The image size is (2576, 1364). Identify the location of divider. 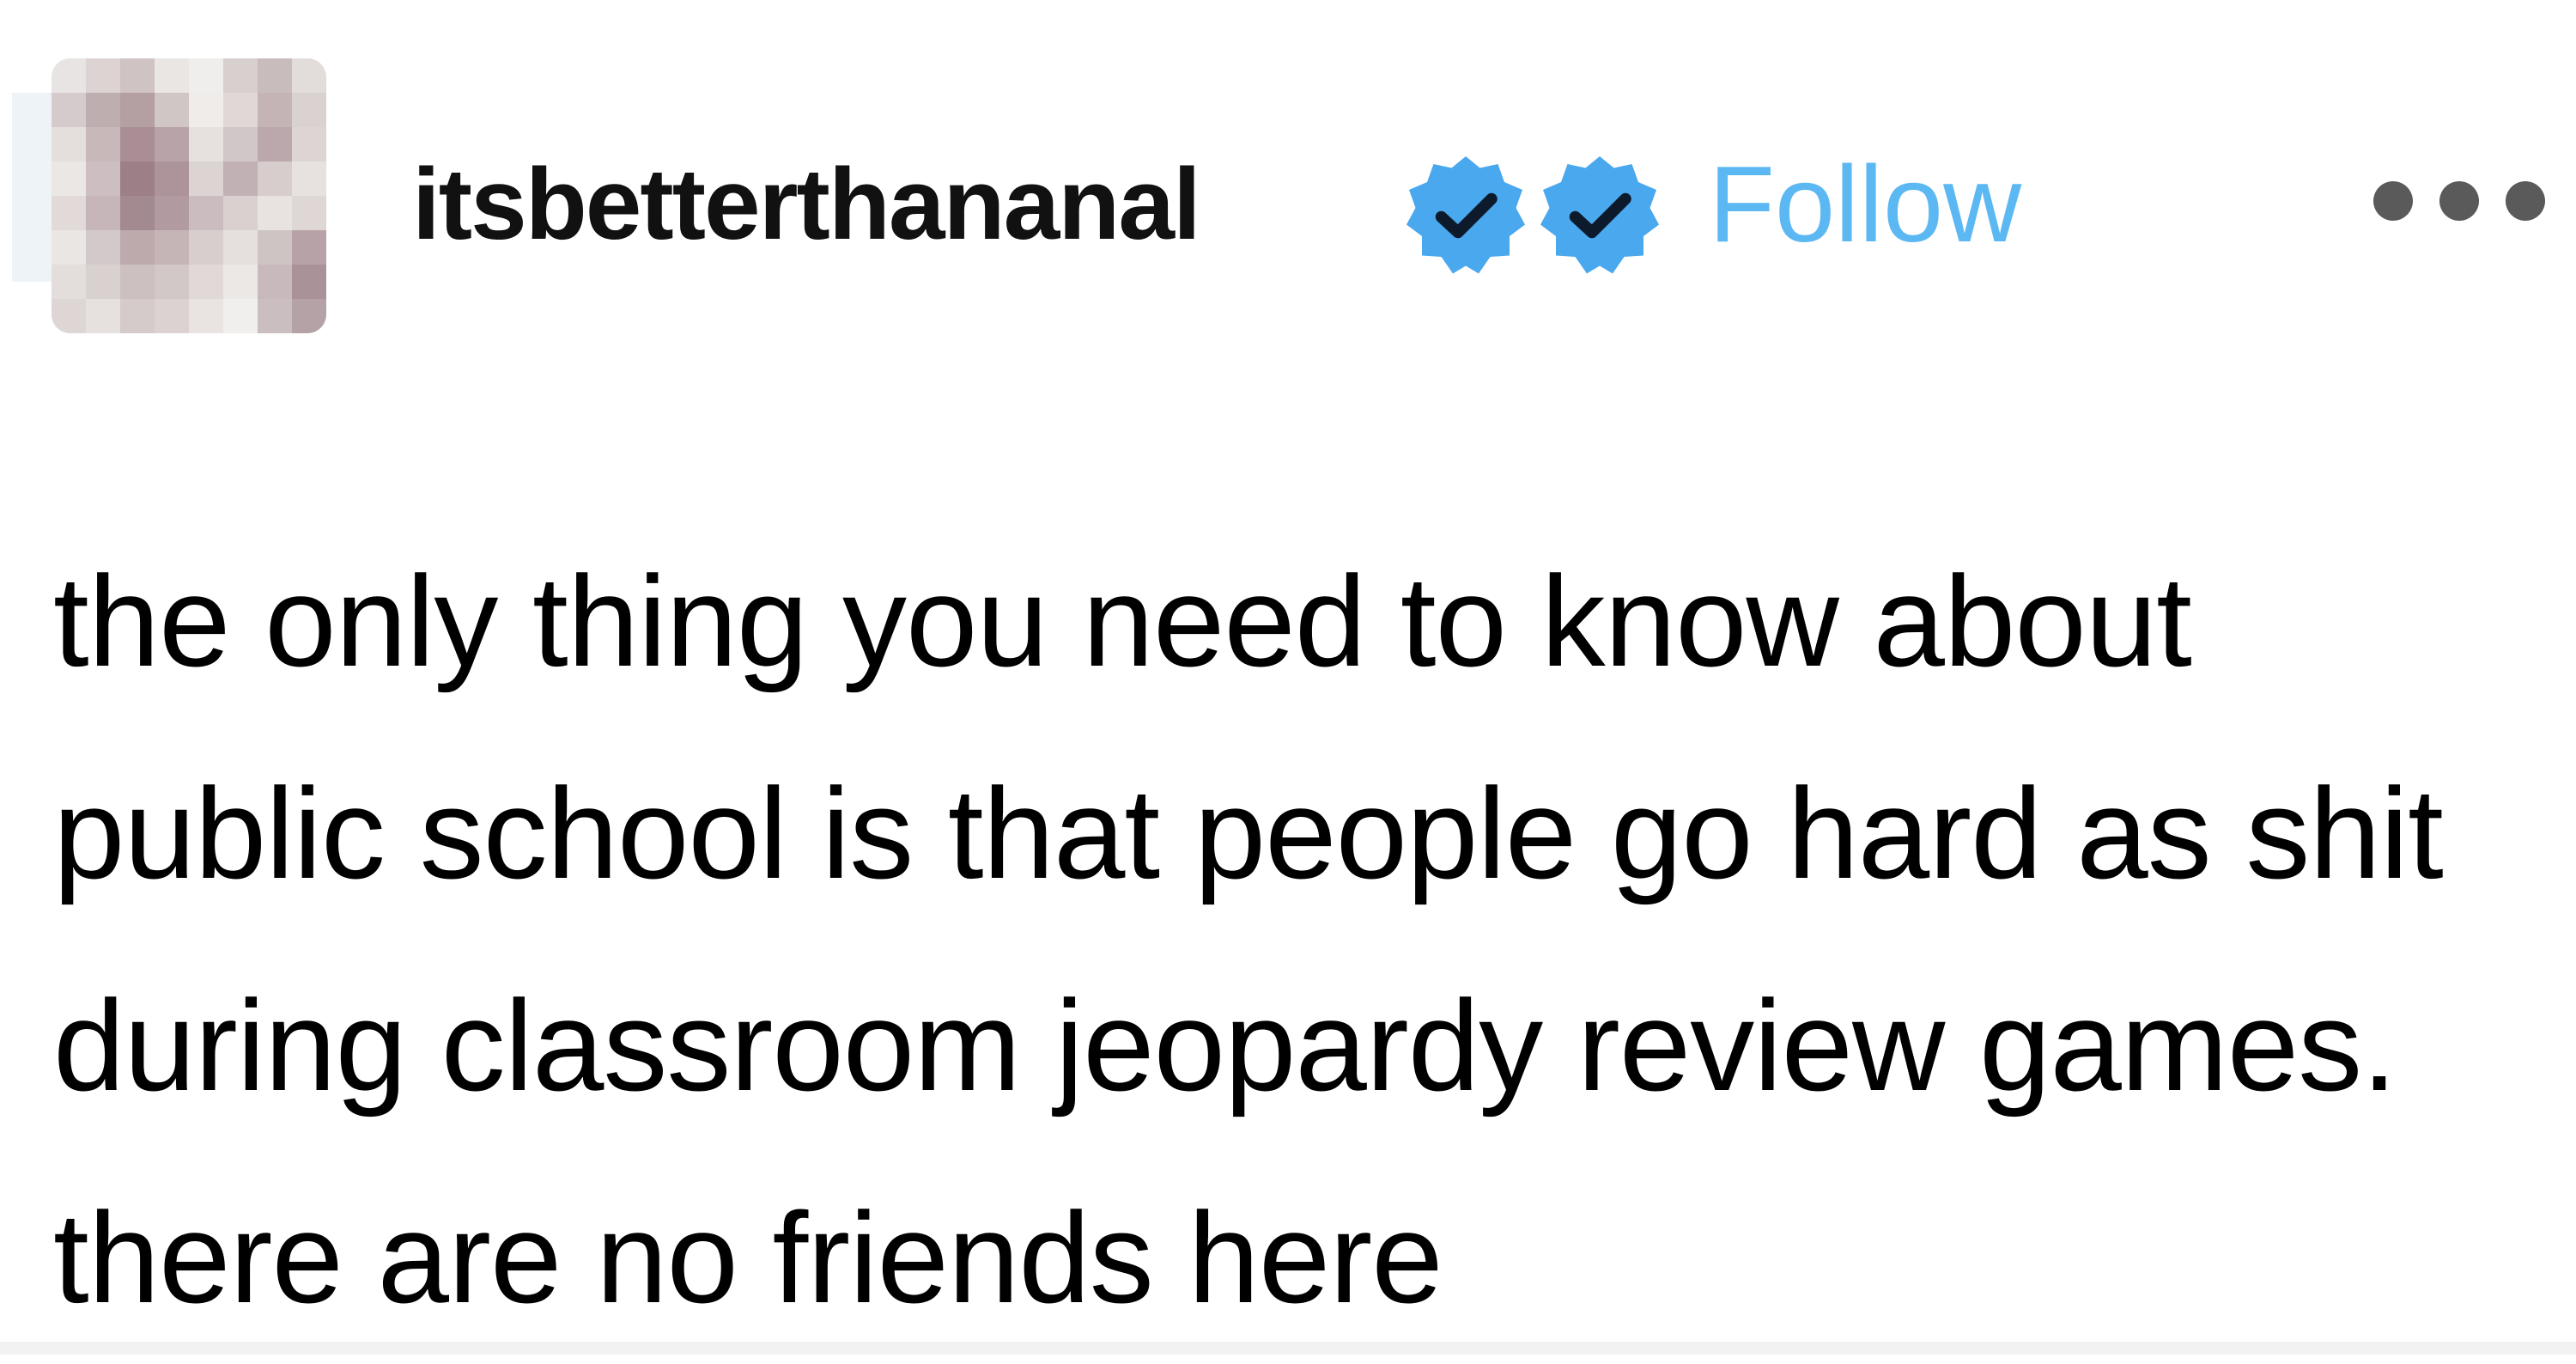
(1288, 1348).